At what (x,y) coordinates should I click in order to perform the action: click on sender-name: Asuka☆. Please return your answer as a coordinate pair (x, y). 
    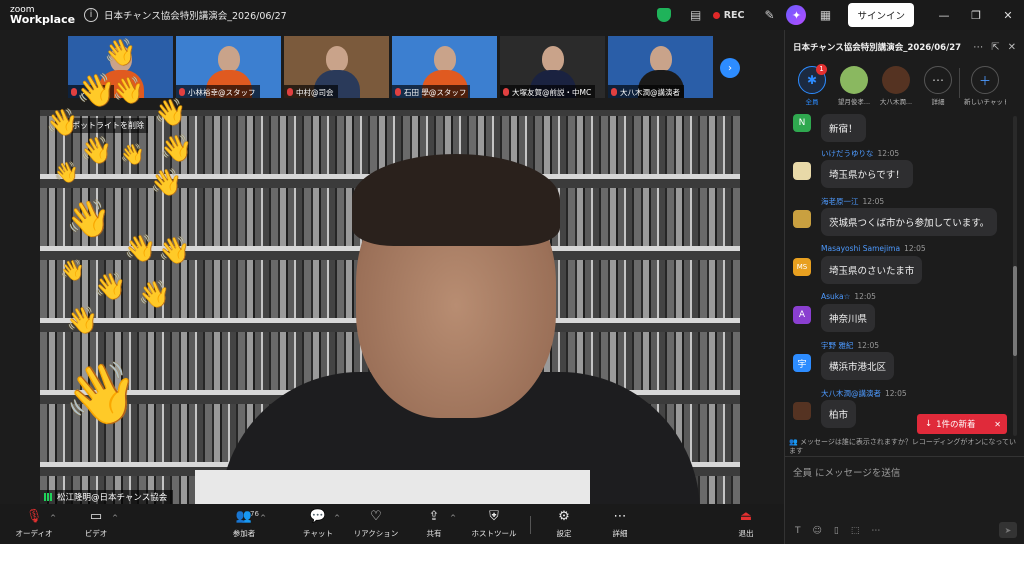
    Looking at the image, I should click on (836, 296).